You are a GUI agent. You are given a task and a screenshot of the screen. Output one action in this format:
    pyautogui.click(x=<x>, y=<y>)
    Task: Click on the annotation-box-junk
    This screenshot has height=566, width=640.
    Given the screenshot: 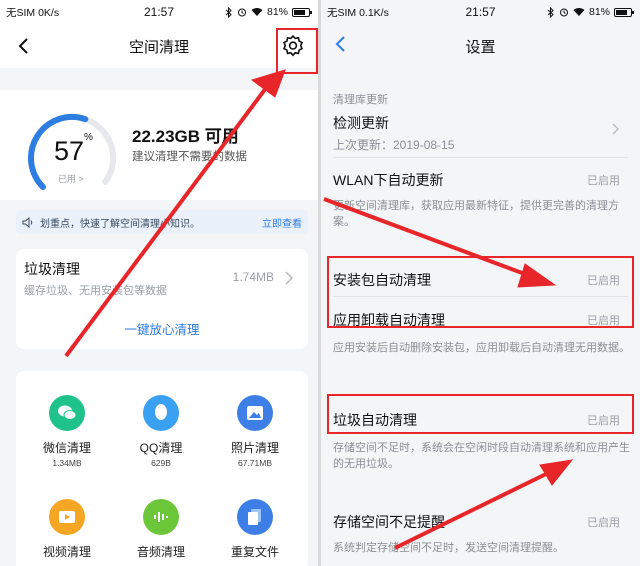 What is the action you would take?
    pyautogui.click(x=480, y=414)
    